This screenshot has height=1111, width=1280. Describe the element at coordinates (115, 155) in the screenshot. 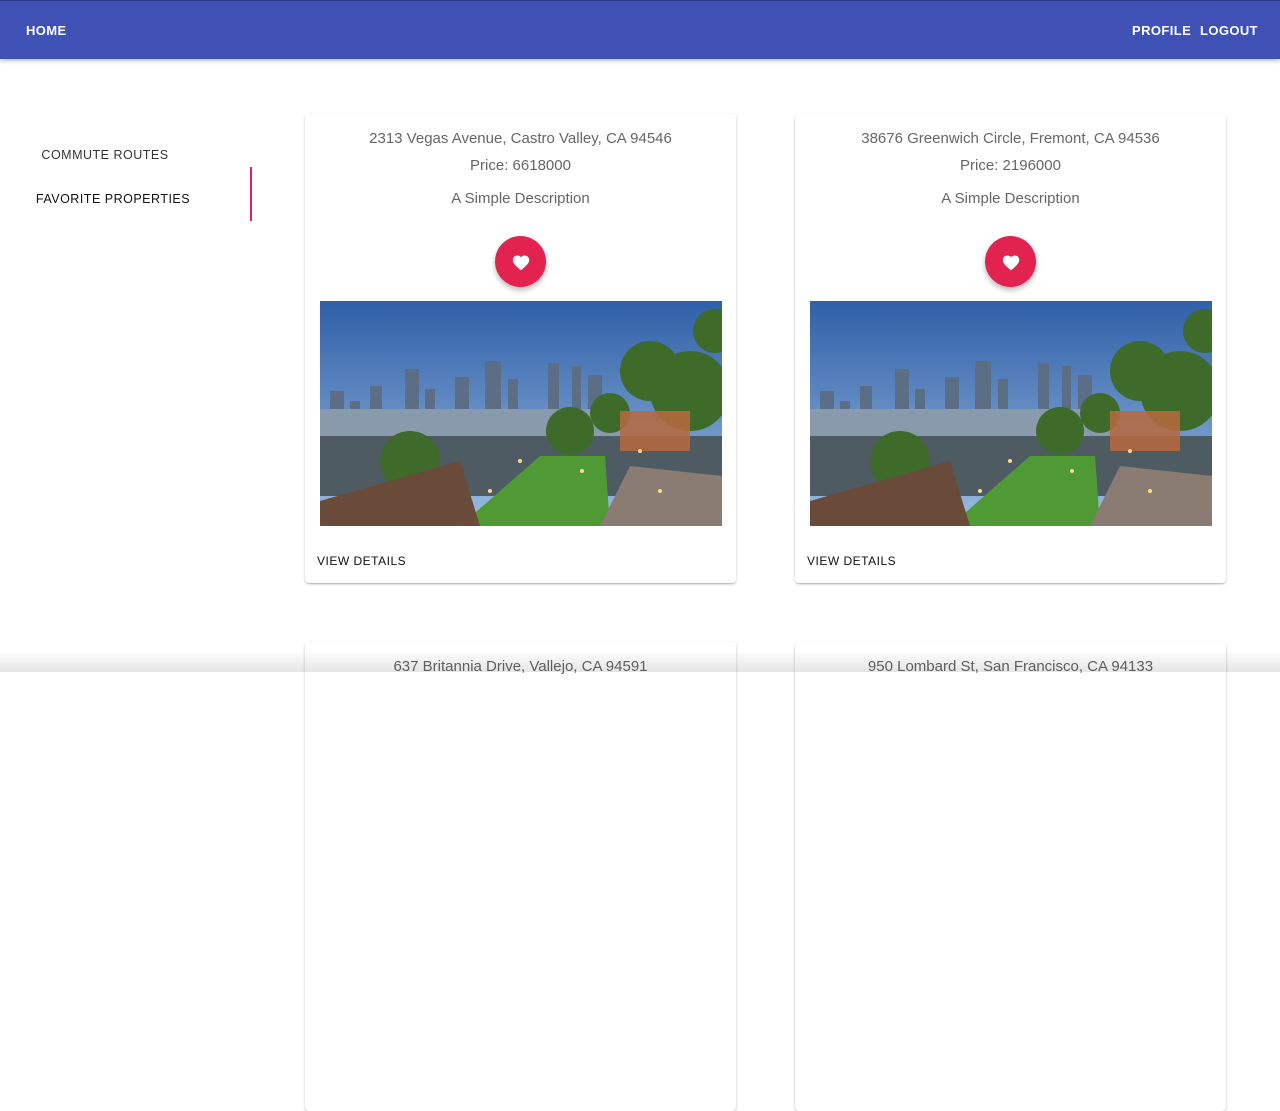

I see `tab-commute-routes: COMMUTE ROUTES` at that location.